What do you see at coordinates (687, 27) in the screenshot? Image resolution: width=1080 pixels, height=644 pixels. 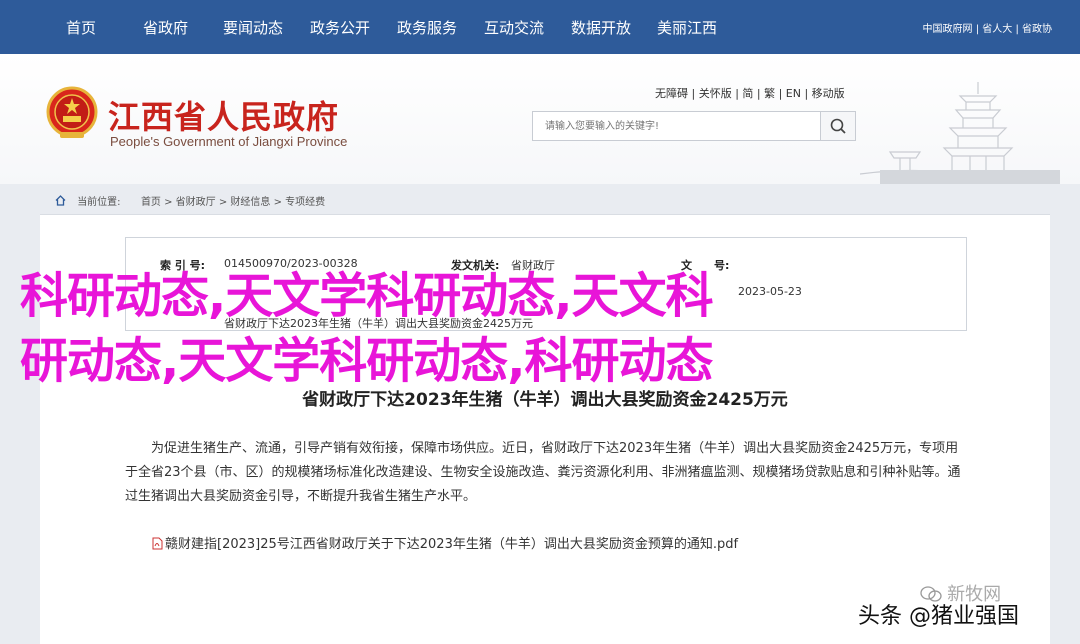 I see `nav-item-beautiful-jiangxi: 美丽江西` at bounding box center [687, 27].